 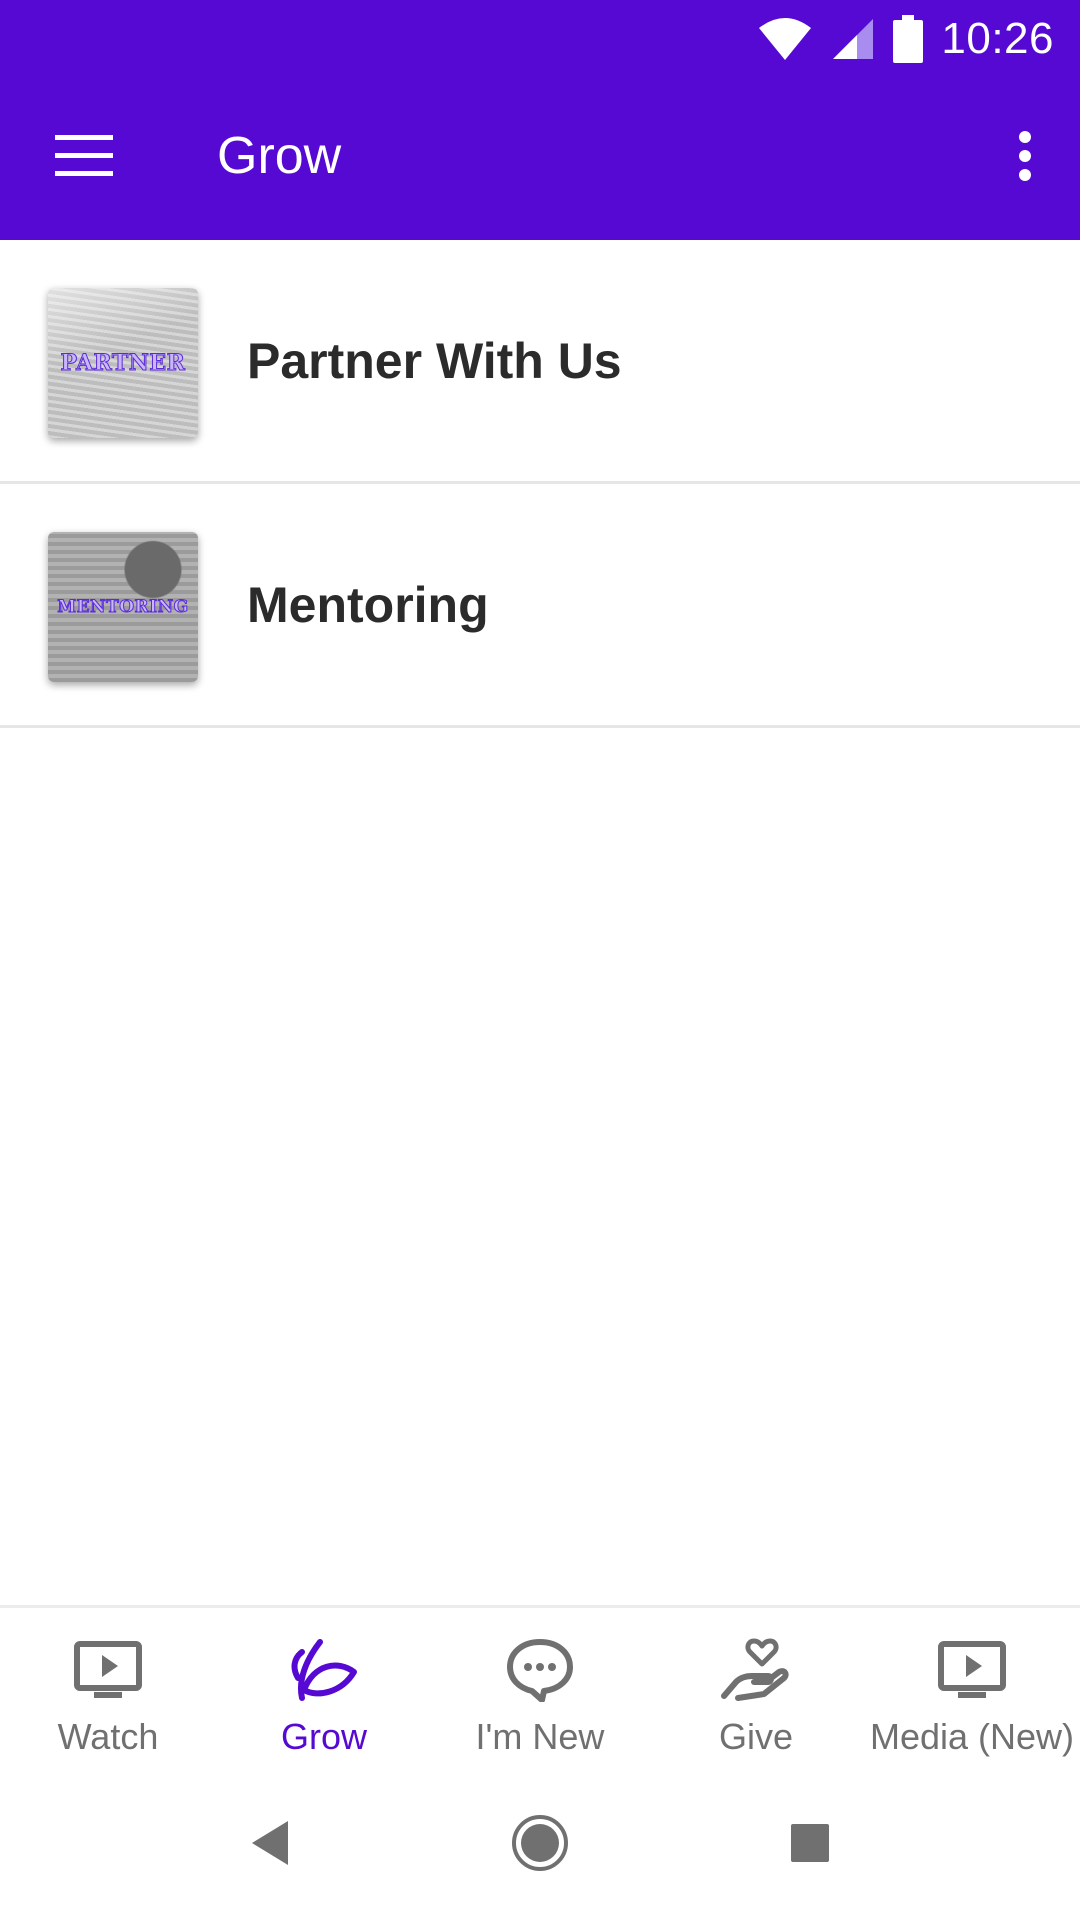 I want to click on wifi-icon, so click(x=785, y=39).